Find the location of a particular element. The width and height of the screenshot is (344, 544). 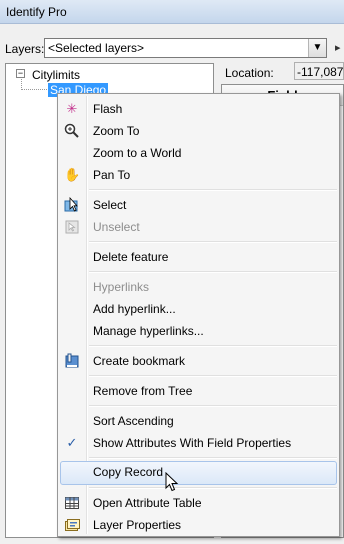

location-field: -117,087 is located at coordinates (319, 71).